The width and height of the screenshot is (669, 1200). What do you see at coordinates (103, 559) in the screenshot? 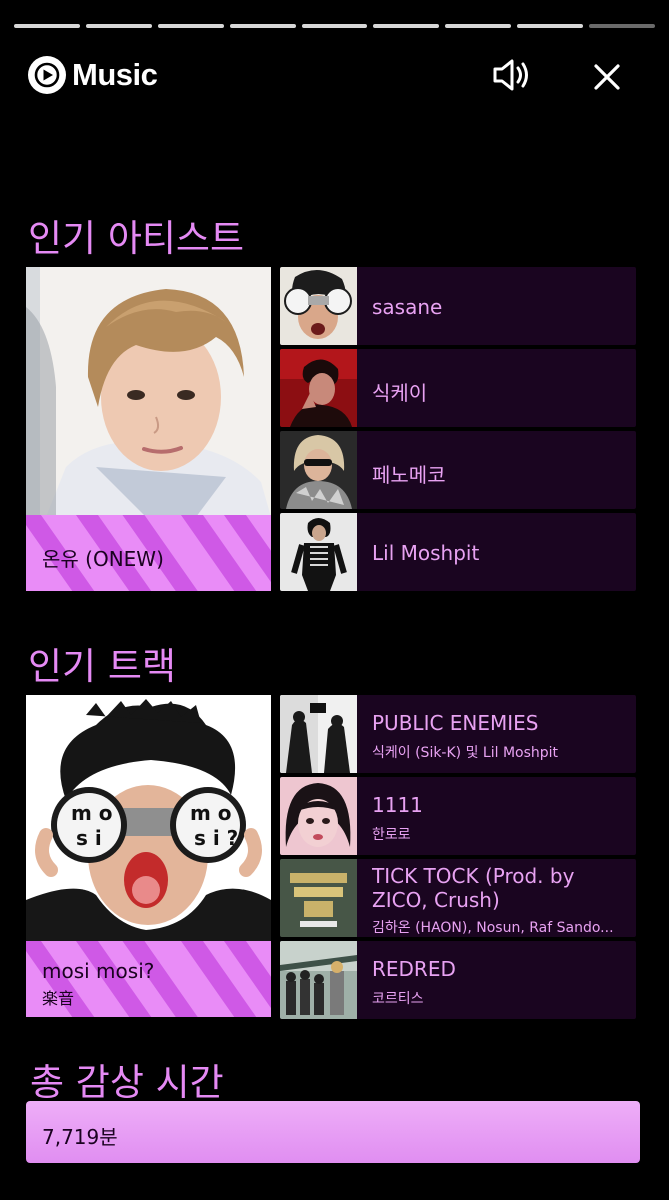
I see `featured-artist-name: 온유 (ONEW)` at bounding box center [103, 559].